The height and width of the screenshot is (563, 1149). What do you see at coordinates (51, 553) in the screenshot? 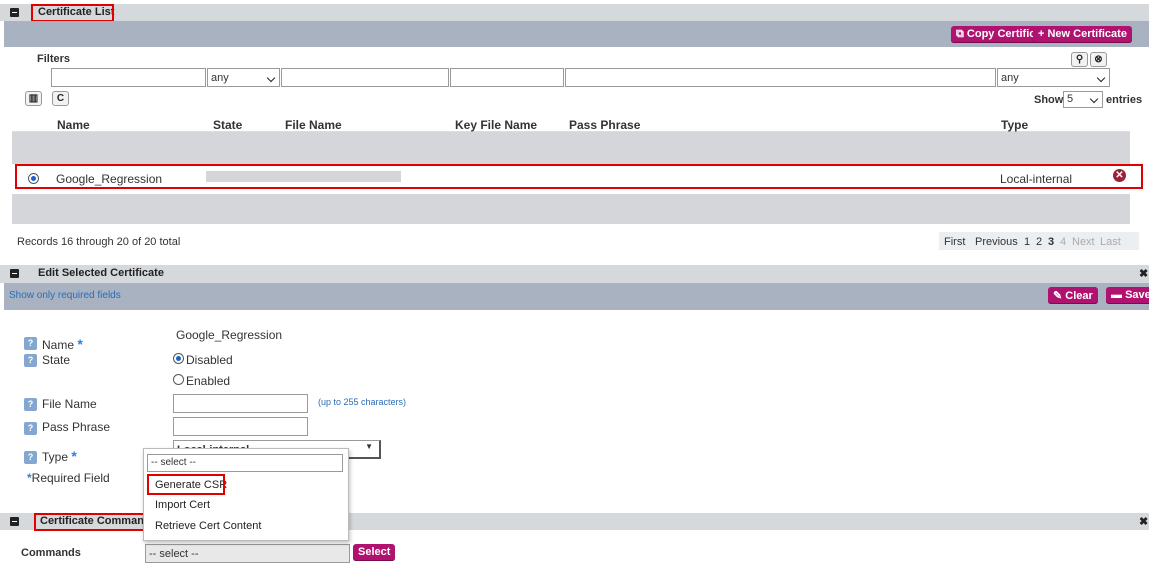
I see `commands-label: Commands` at bounding box center [51, 553].